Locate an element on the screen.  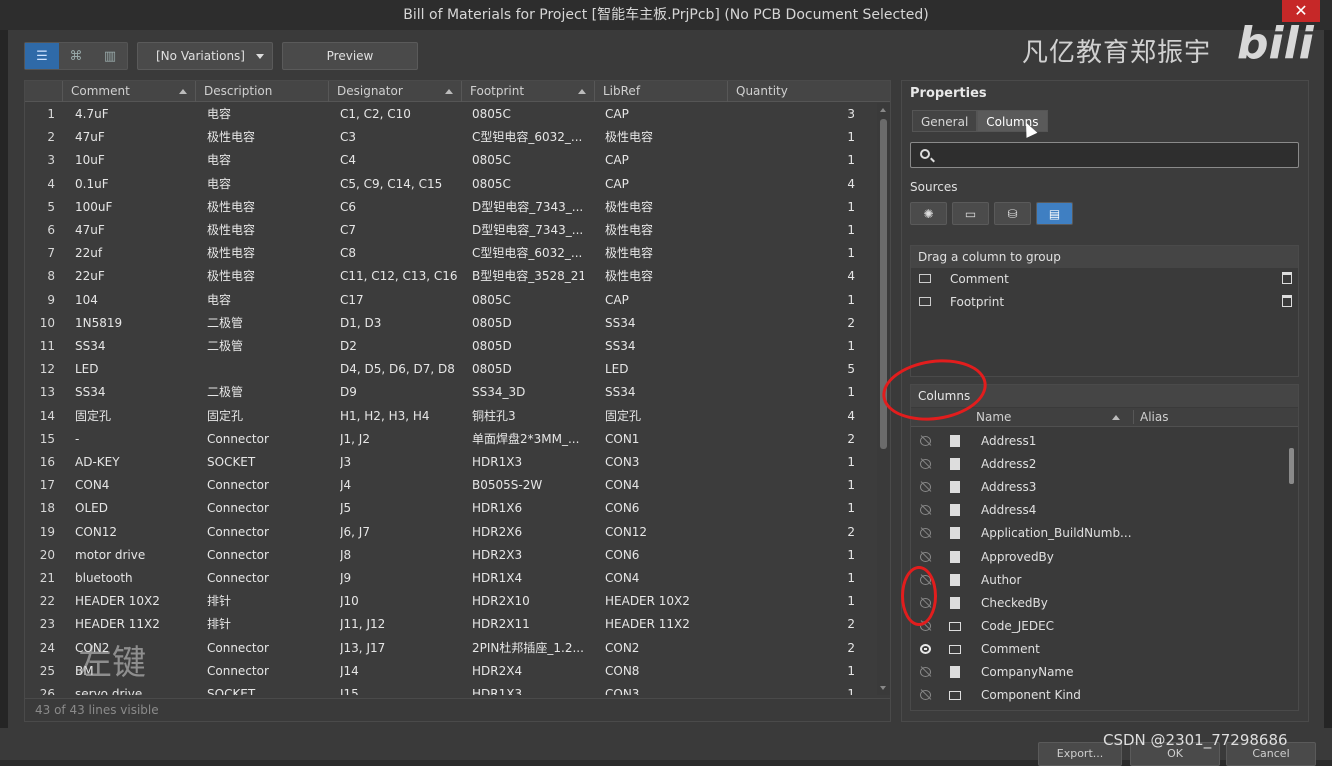
cell-description: 固定孔 is located at coordinates (225, 415).